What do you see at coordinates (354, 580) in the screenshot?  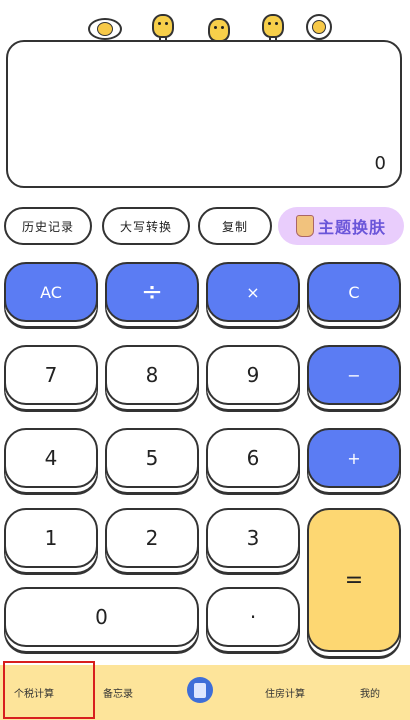 I see `equals-key: =` at bounding box center [354, 580].